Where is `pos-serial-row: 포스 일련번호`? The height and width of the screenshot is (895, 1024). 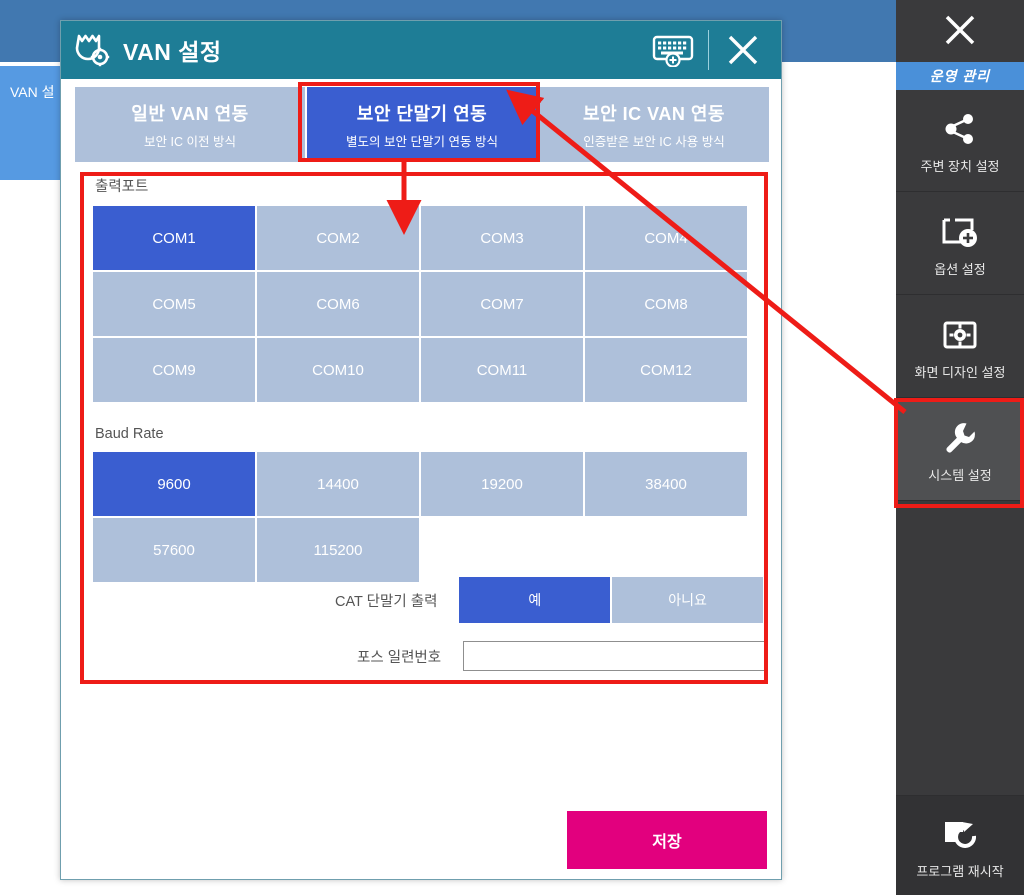
pos-serial-row: 포스 일련번호 is located at coordinates (429, 656).